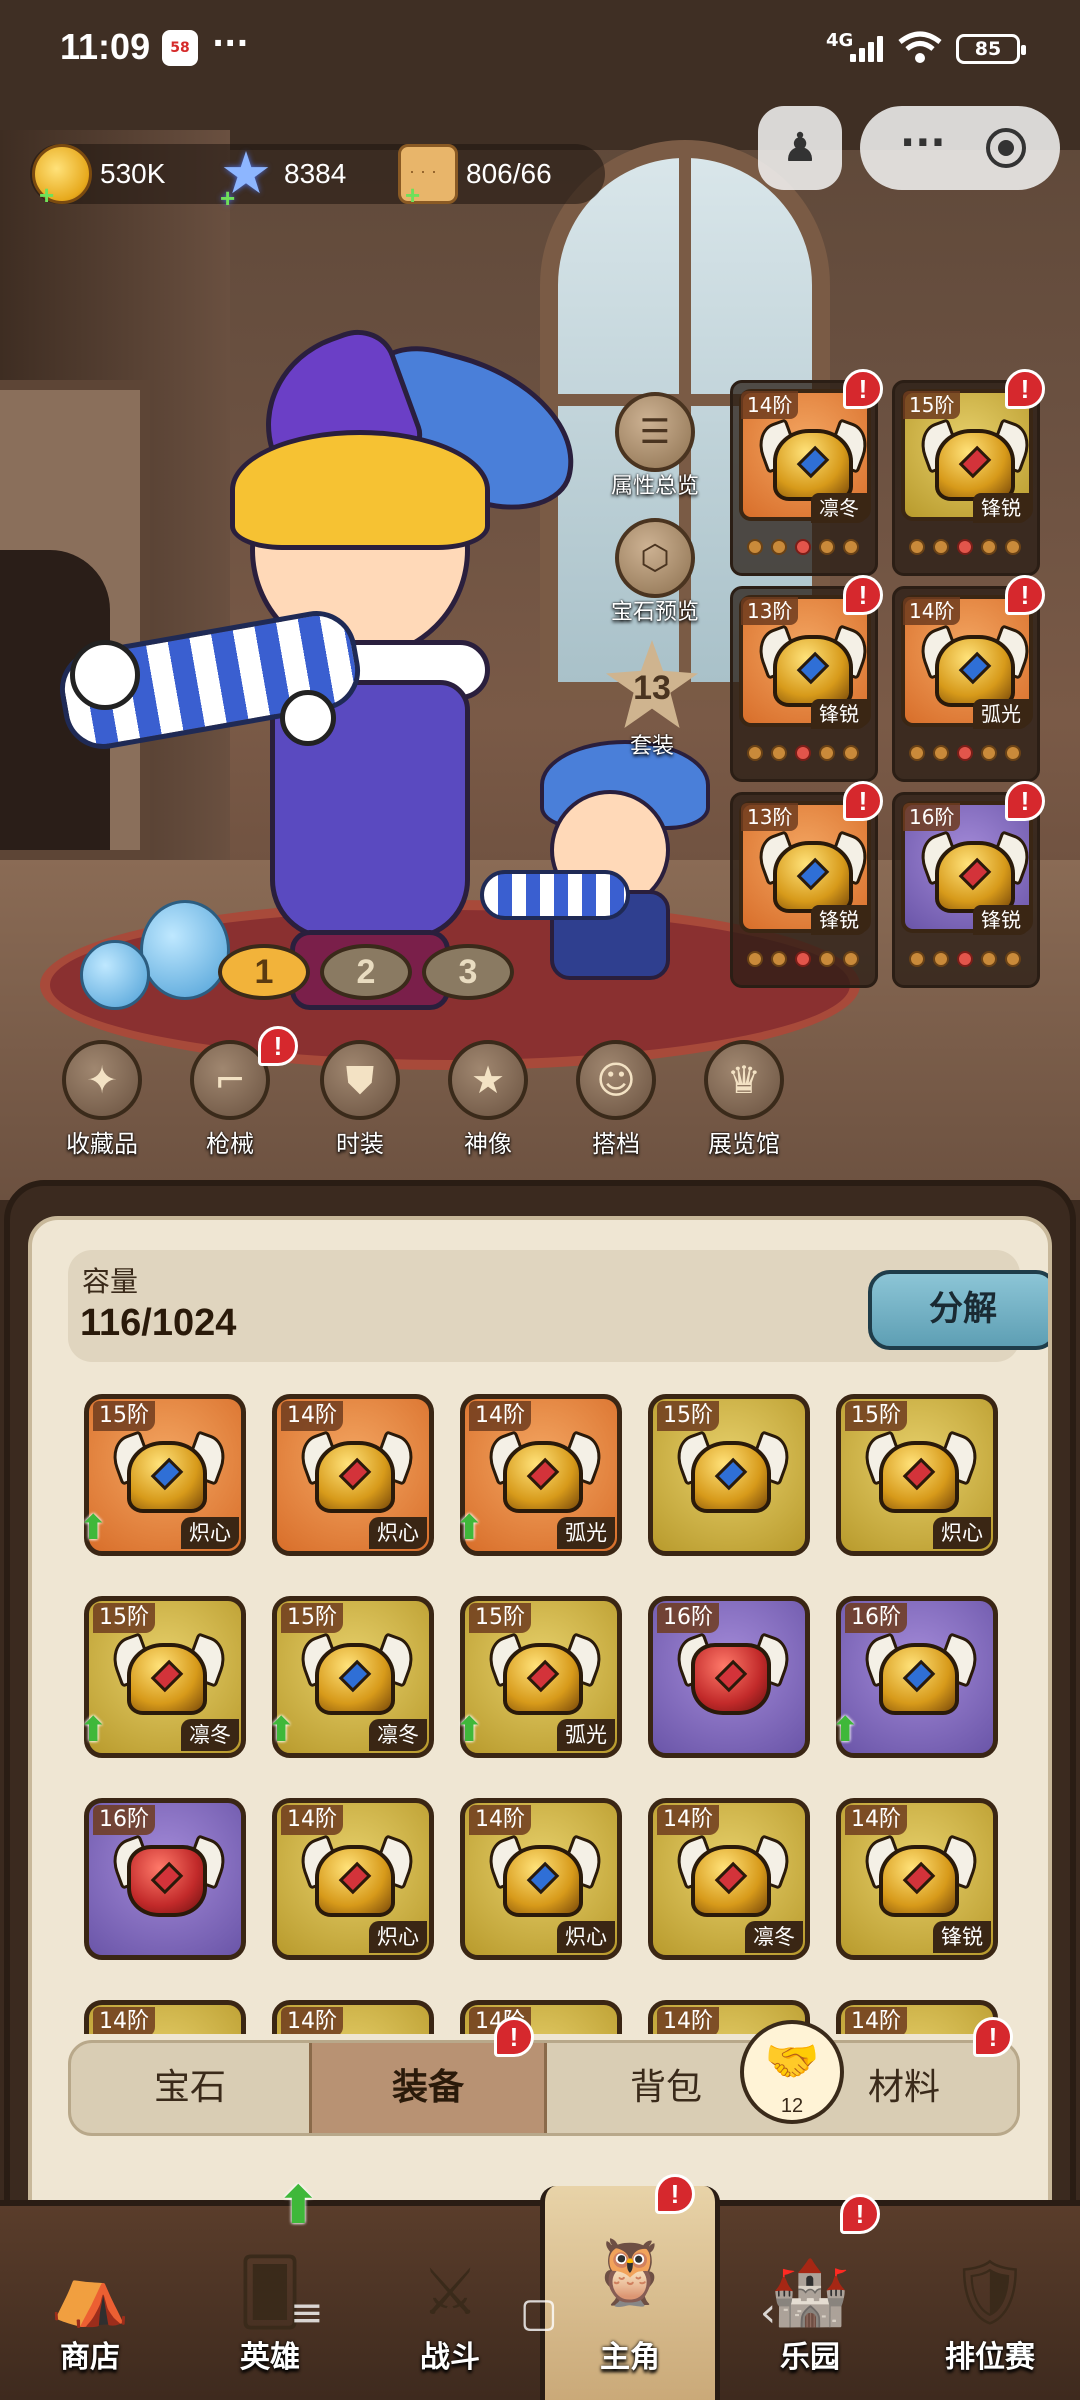  Describe the element at coordinates (655, 446) in the screenshot. I see `attribute-overview-button: ☰ 属性总览` at that location.